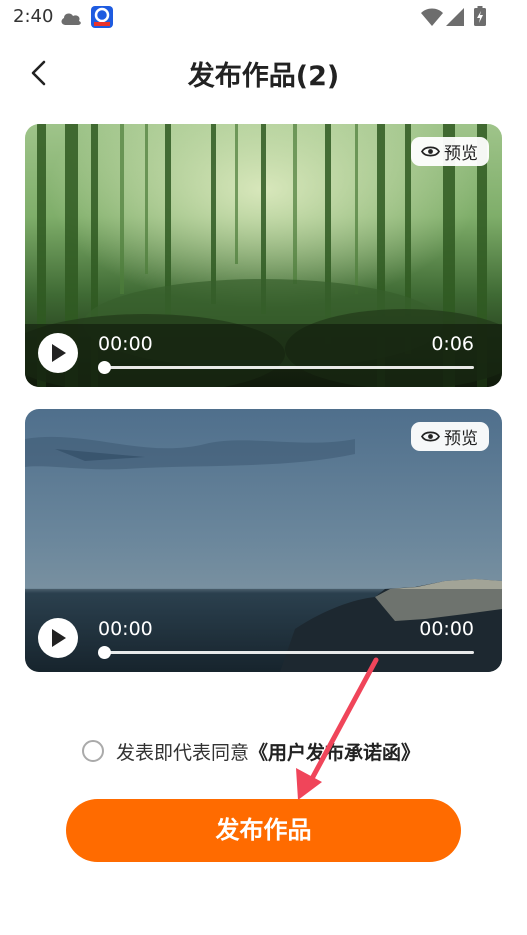 The image size is (527, 935). Describe the element at coordinates (102, 17) in the screenshot. I see `app-badge-icon` at that location.